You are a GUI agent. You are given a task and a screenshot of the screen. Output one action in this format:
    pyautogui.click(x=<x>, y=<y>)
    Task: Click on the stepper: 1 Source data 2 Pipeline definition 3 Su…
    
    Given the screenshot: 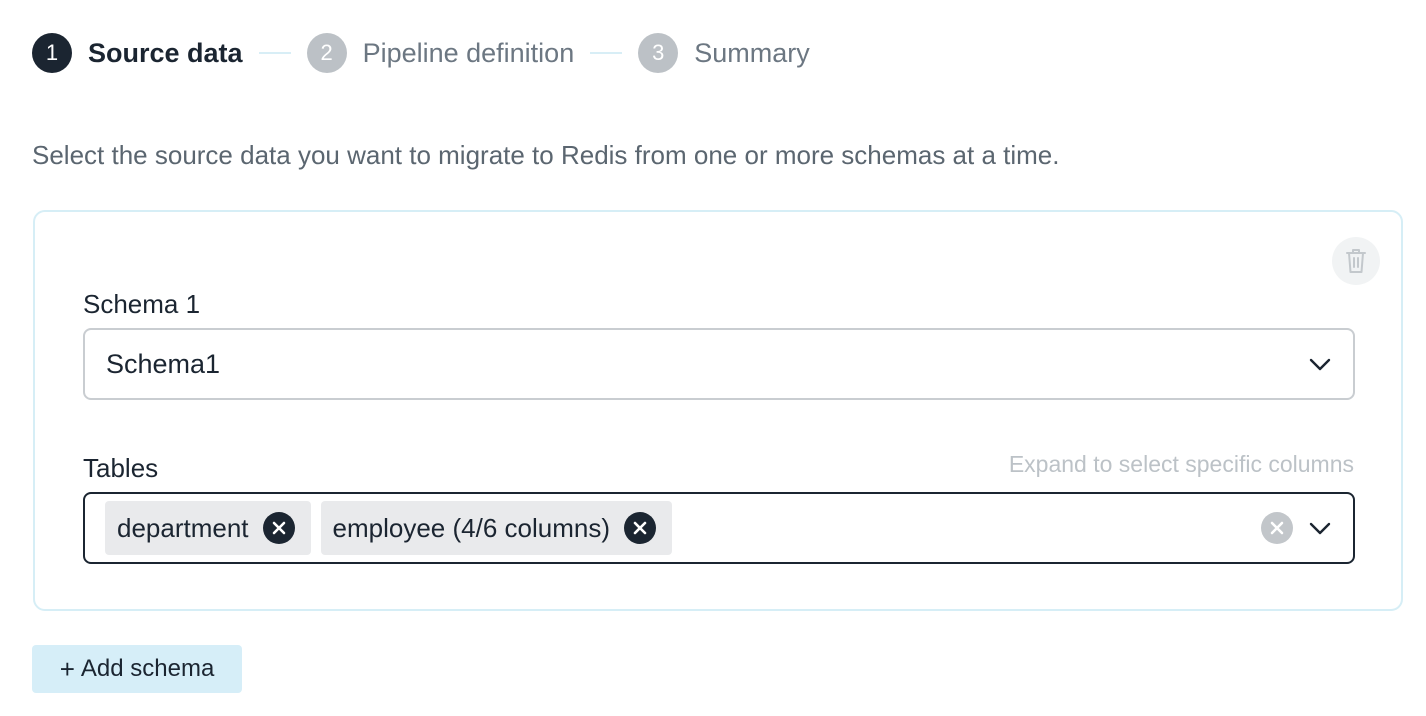 What is the action you would take?
    pyautogui.click(x=421, y=53)
    